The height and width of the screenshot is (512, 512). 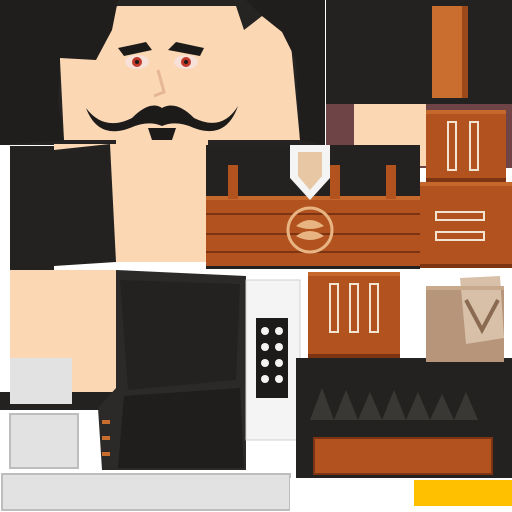 What do you see at coordinates (162, 201) in the screenshot?
I see `torso-skin` at bounding box center [162, 201].